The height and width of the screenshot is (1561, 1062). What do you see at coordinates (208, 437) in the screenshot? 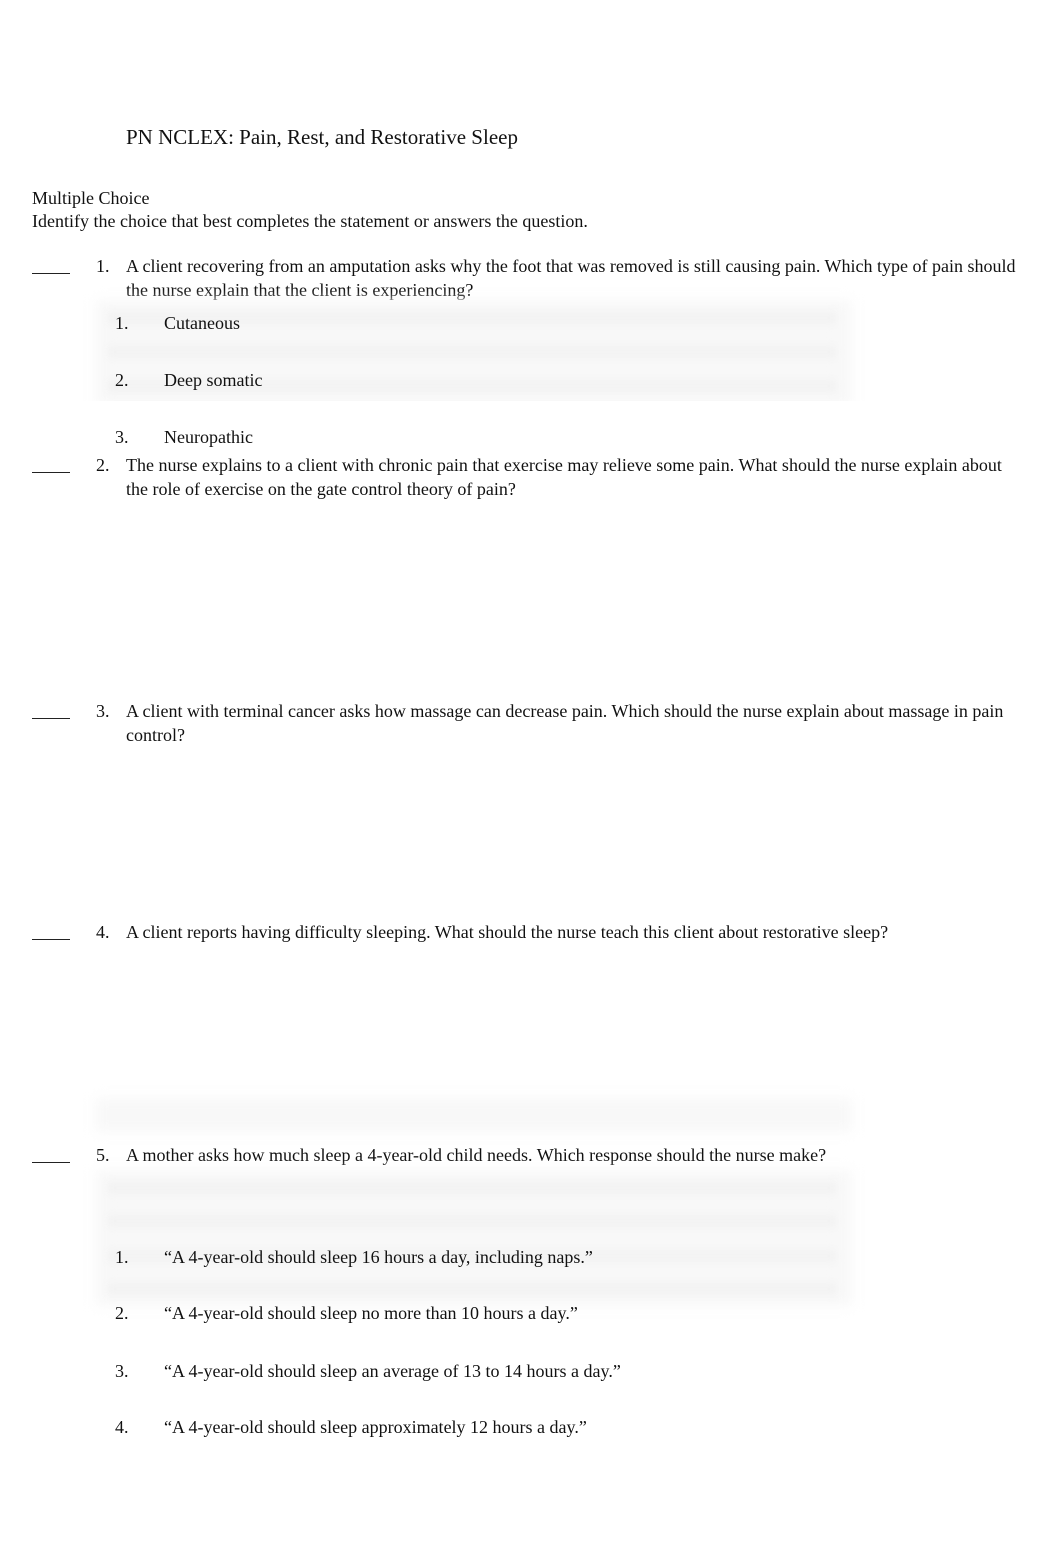
I see `option-text: Neuropathic` at bounding box center [208, 437].